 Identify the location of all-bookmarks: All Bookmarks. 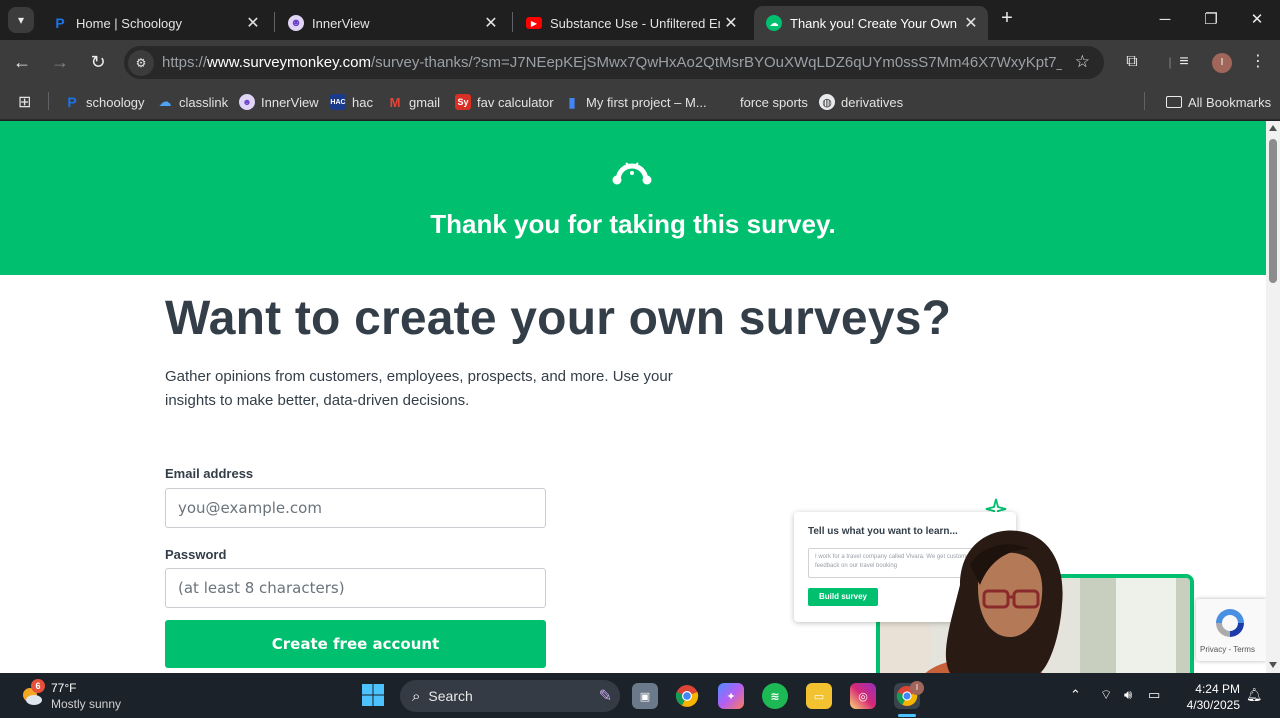
(1218, 102).